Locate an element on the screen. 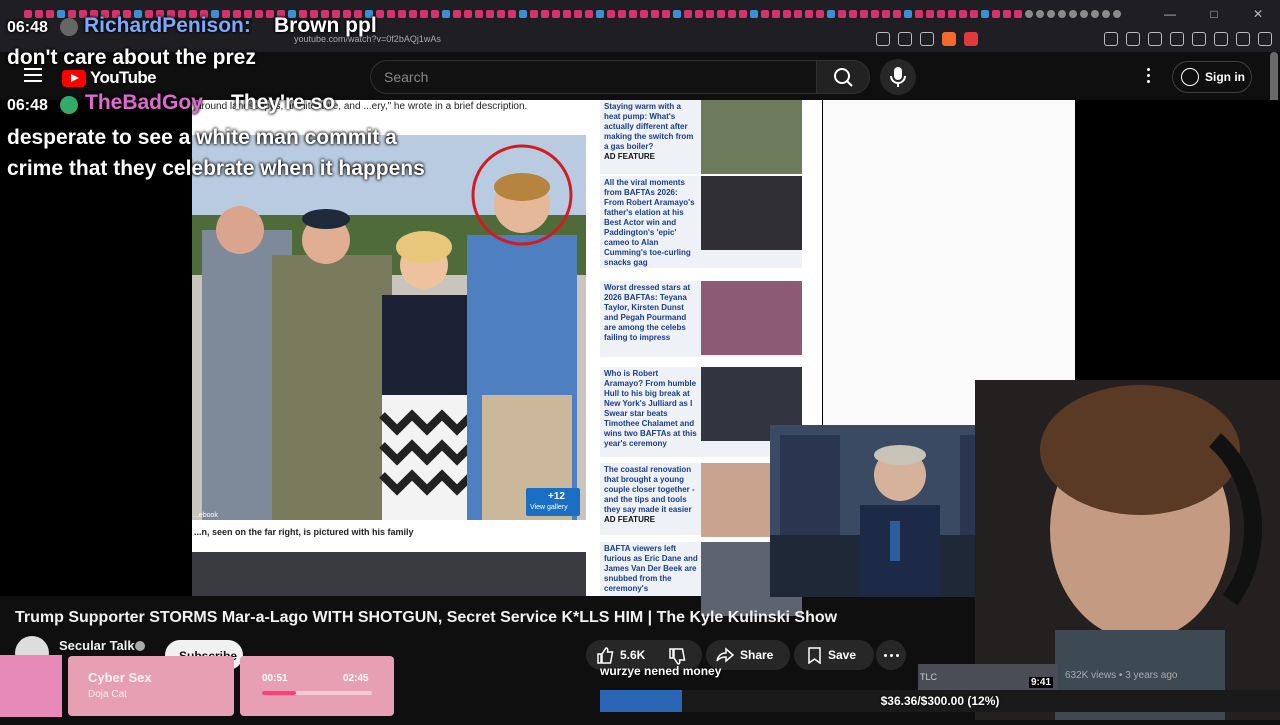  save-button: Save is located at coordinates (834, 655).